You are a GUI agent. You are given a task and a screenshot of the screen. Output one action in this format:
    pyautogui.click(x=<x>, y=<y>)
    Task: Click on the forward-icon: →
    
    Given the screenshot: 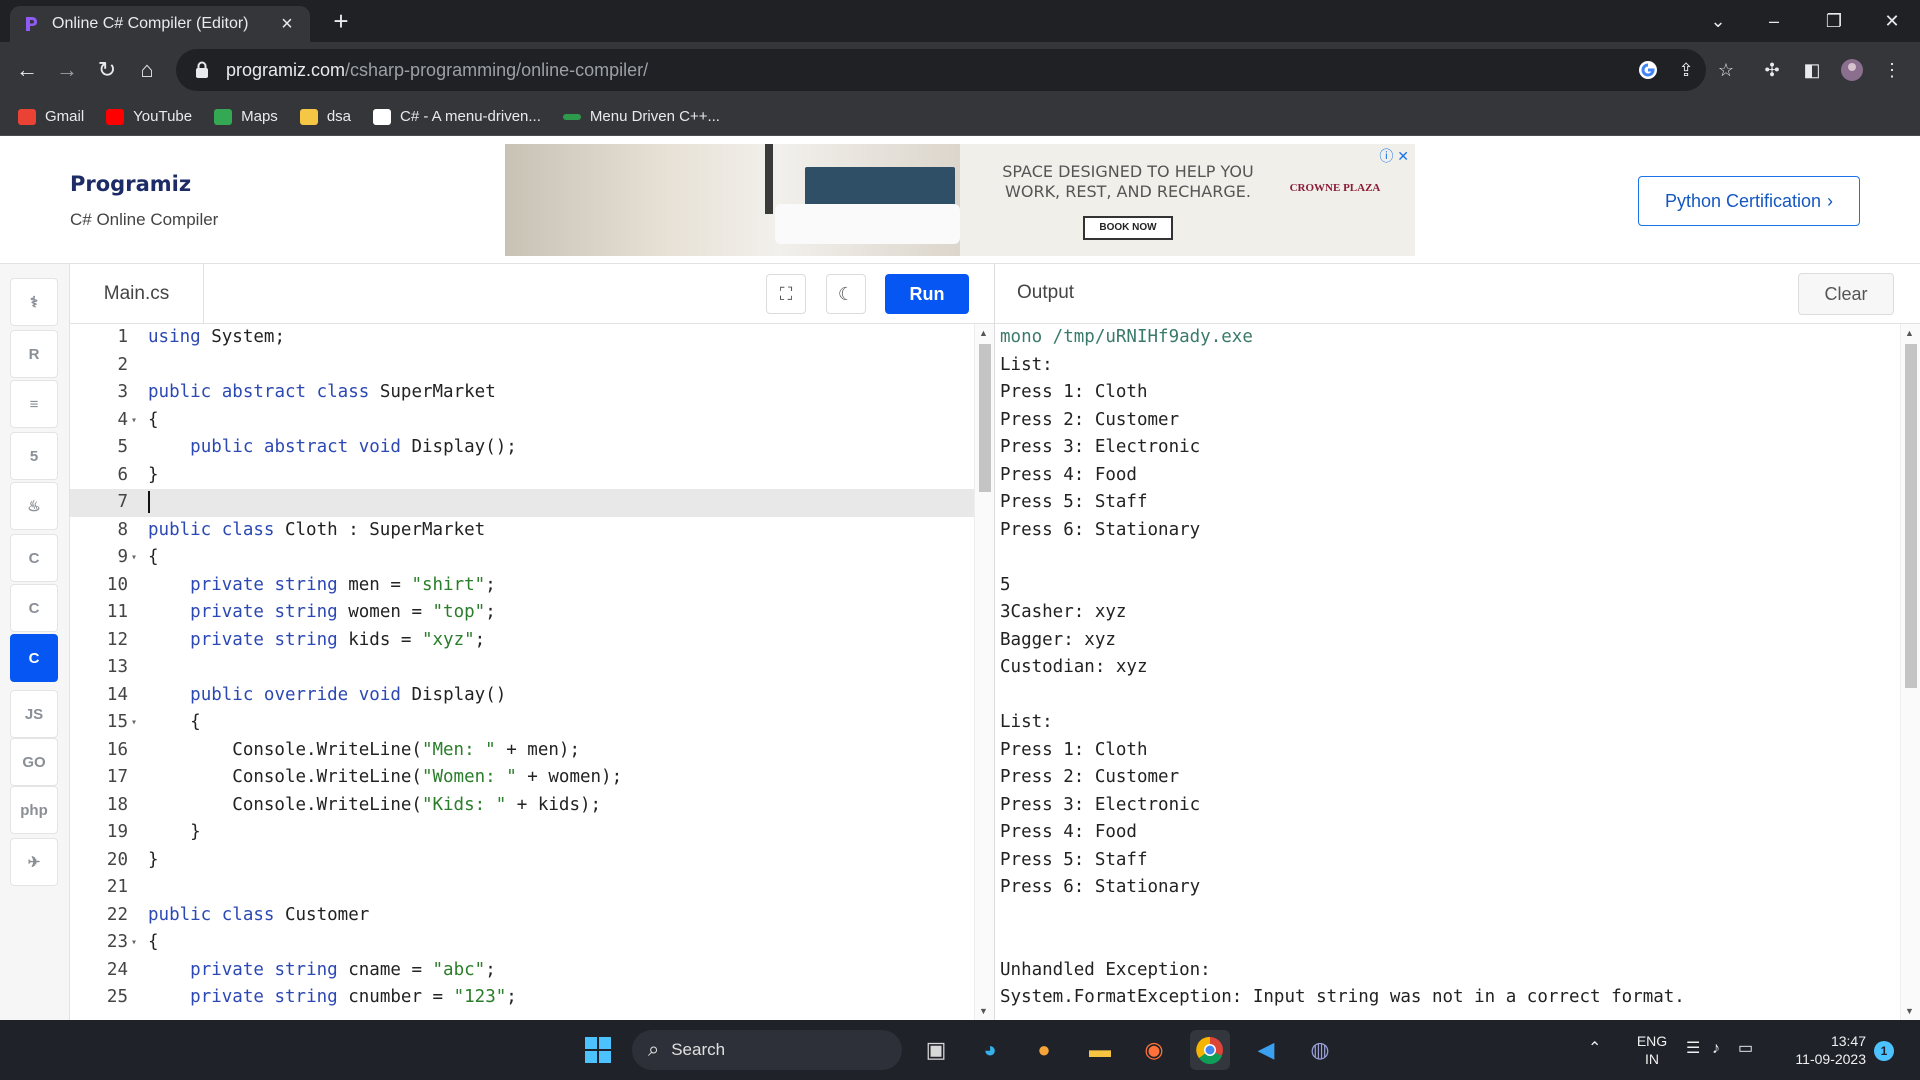 What is the action you would take?
    pyautogui.click(x=67, y=70)
    